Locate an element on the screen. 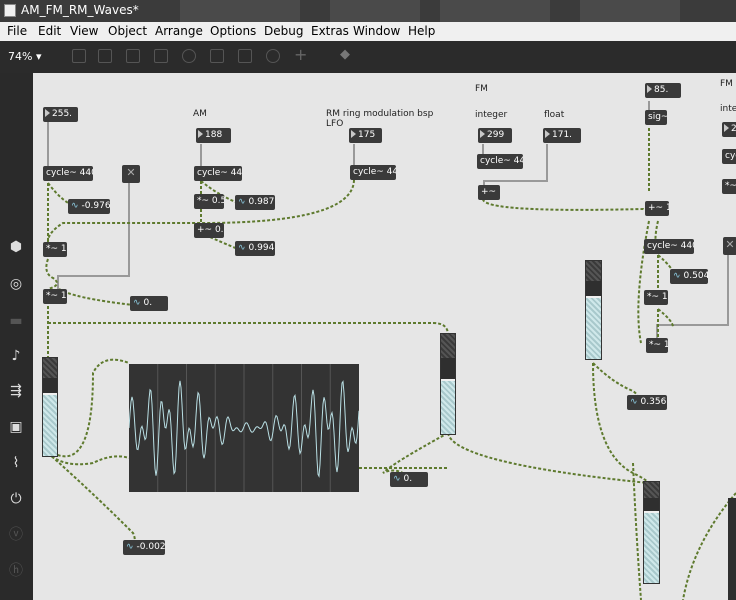 This screenshot has width=736, height=600. menu-view: View is located at coordinates (84, 31).